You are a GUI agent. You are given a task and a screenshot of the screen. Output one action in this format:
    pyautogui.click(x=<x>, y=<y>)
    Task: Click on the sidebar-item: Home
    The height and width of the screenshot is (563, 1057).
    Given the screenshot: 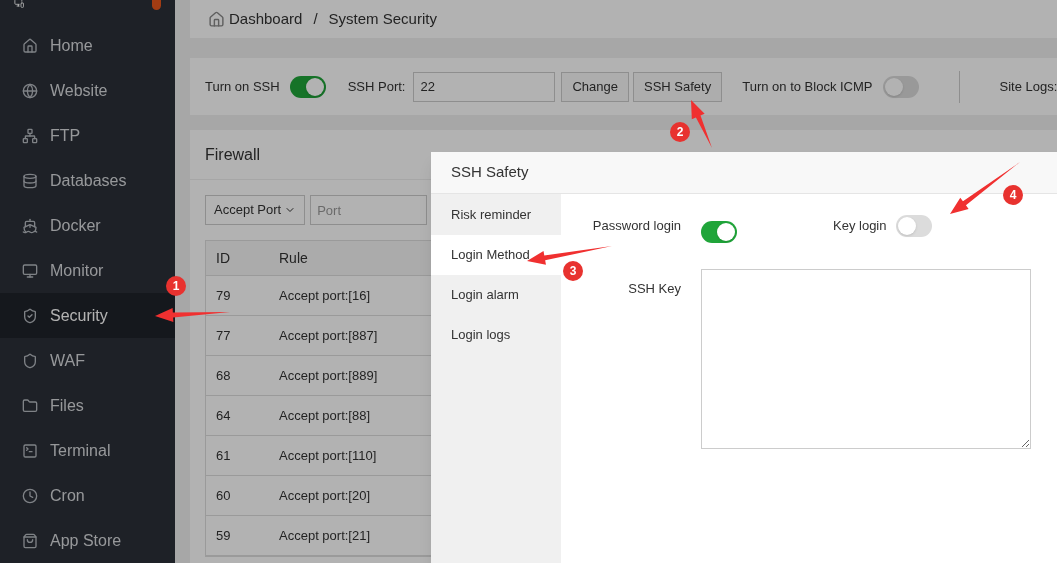 What is the action you would take?
    pyautogui.click(x=87, y=45)
    